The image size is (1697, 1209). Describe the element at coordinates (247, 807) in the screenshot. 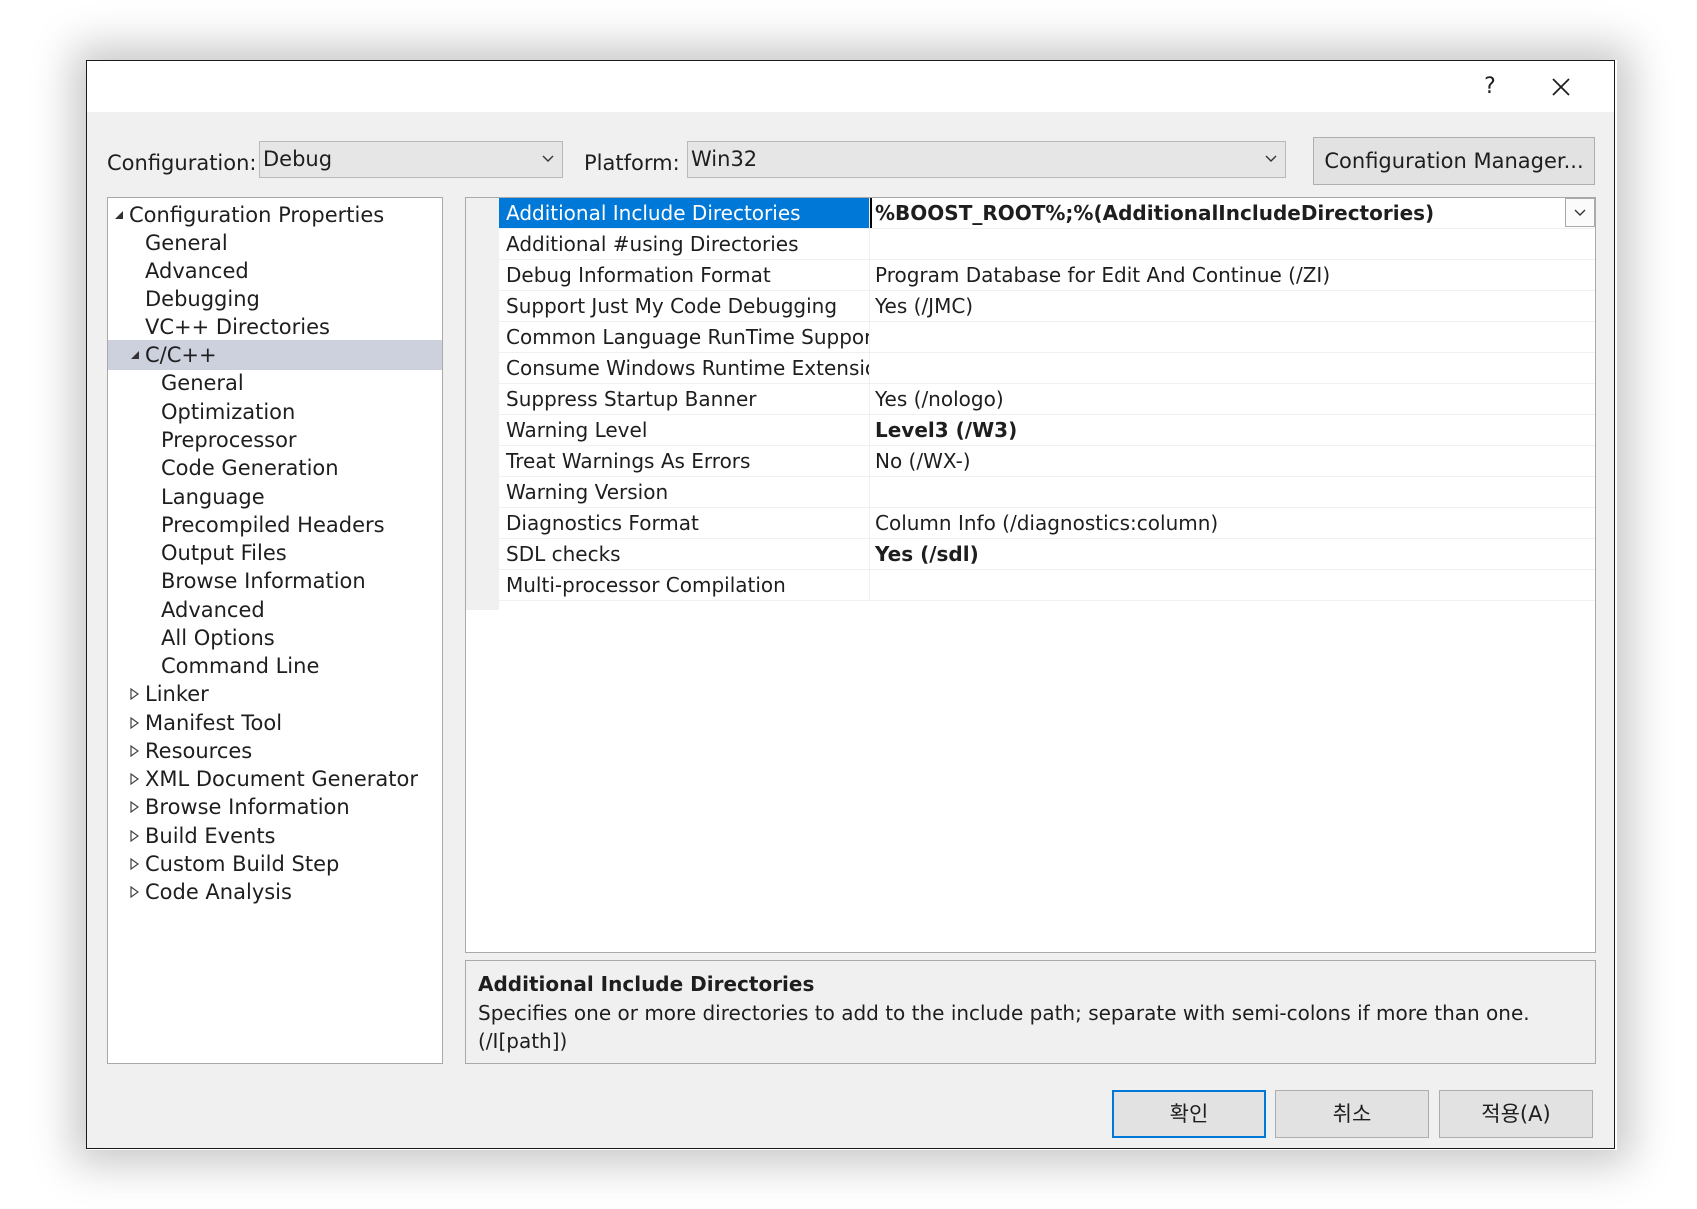

I see `tree-node-label: Browse Information` at that location.